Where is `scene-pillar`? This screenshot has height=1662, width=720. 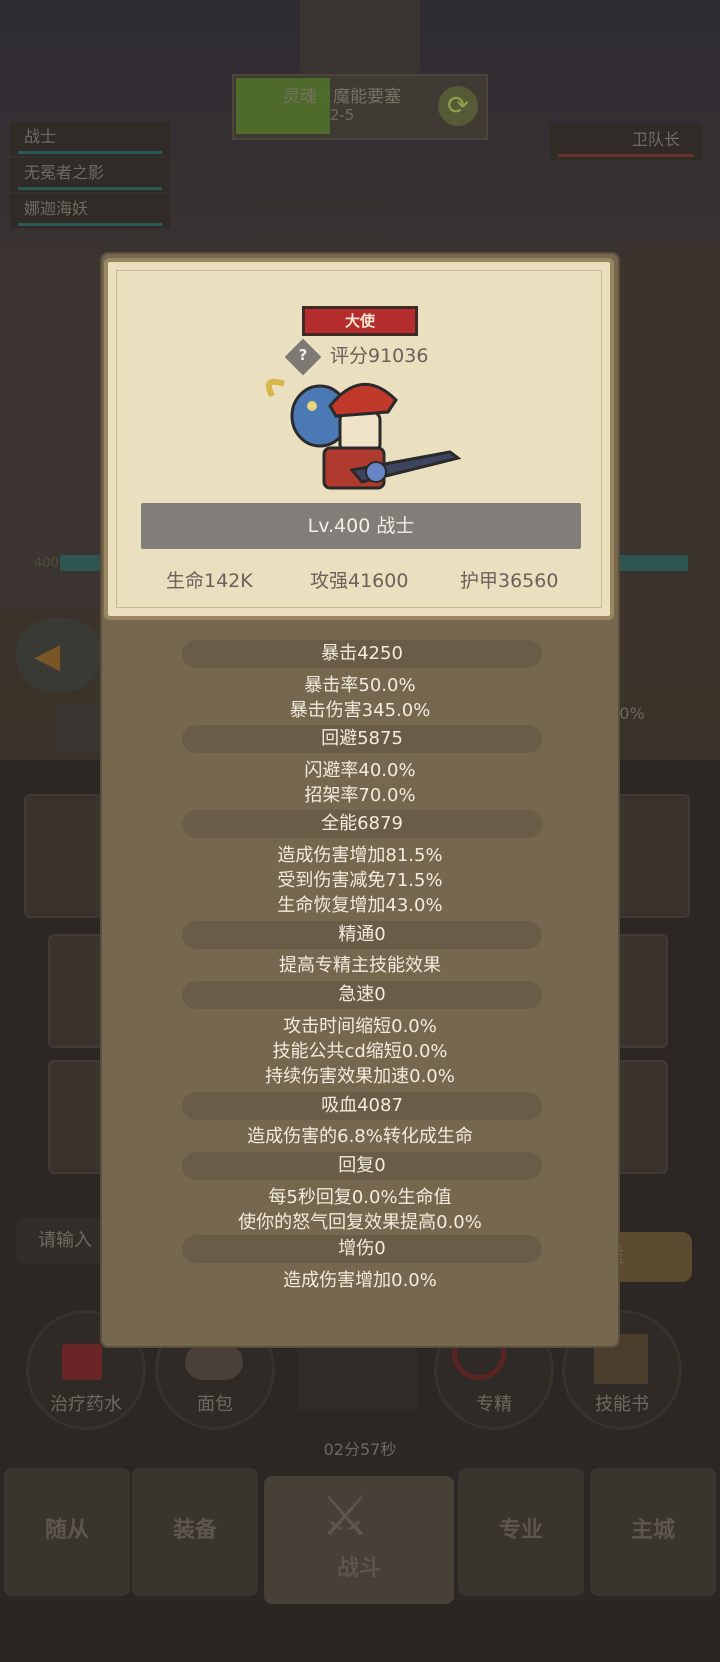
scene-pillar is located at coordinates (360, 40).